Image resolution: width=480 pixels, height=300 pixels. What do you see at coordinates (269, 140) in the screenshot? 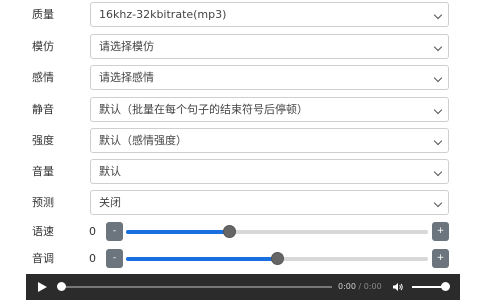
I see `intensity-select: 默认（感情强度）` at bounding box center [269, 140].